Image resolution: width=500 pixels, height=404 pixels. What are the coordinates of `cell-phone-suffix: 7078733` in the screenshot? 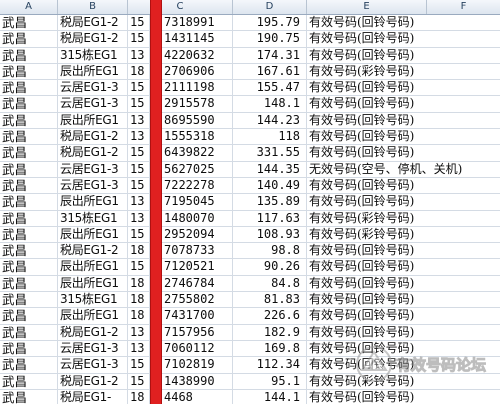 It's located at (191, 251).